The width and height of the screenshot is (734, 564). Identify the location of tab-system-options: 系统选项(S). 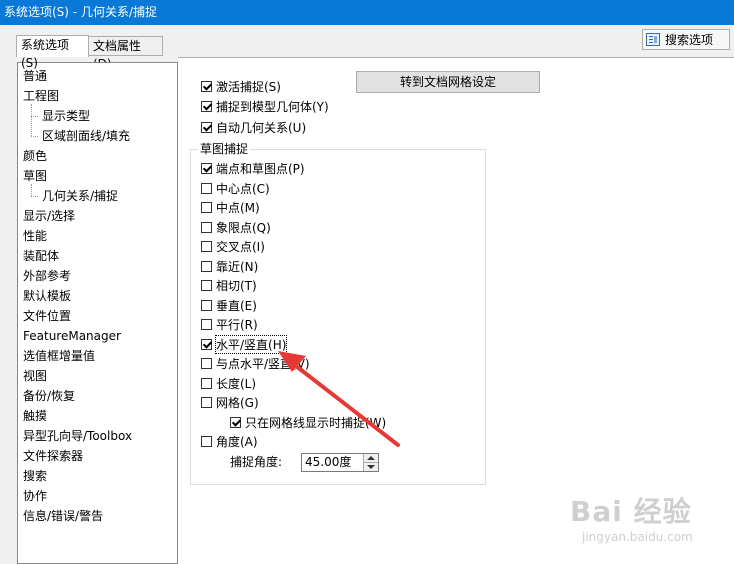
(52, 52).